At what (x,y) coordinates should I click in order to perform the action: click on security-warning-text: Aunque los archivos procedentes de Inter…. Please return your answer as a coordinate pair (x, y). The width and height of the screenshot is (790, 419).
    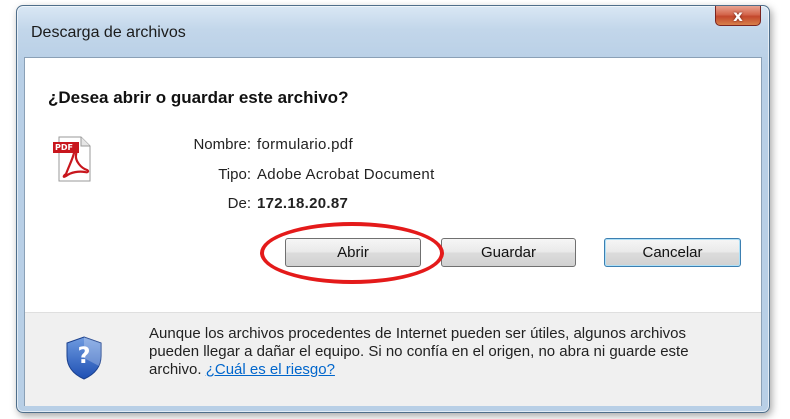
    Looking at the image, I should click on (444, 352).